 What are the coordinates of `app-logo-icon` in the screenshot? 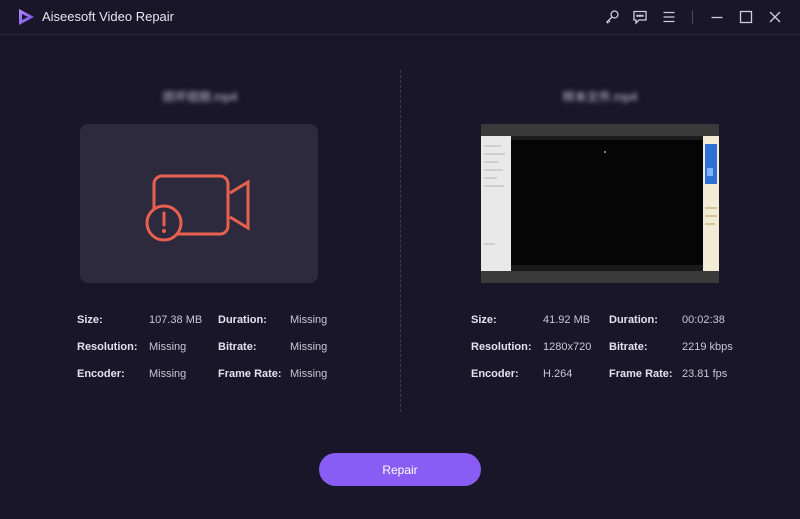 It's located at (26, 17).